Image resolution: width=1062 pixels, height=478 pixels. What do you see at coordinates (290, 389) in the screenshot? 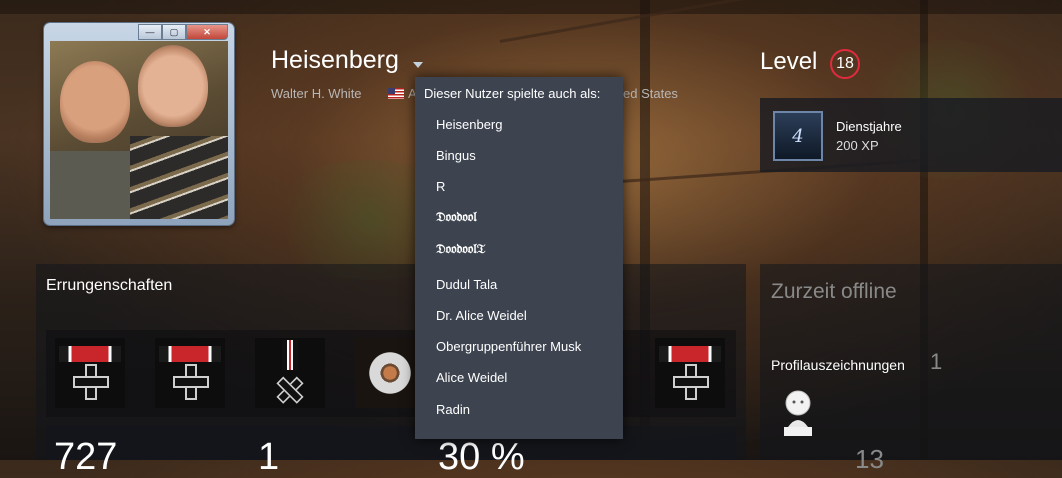
I see `merit-cross-icon` at bounding box center [290, 389].